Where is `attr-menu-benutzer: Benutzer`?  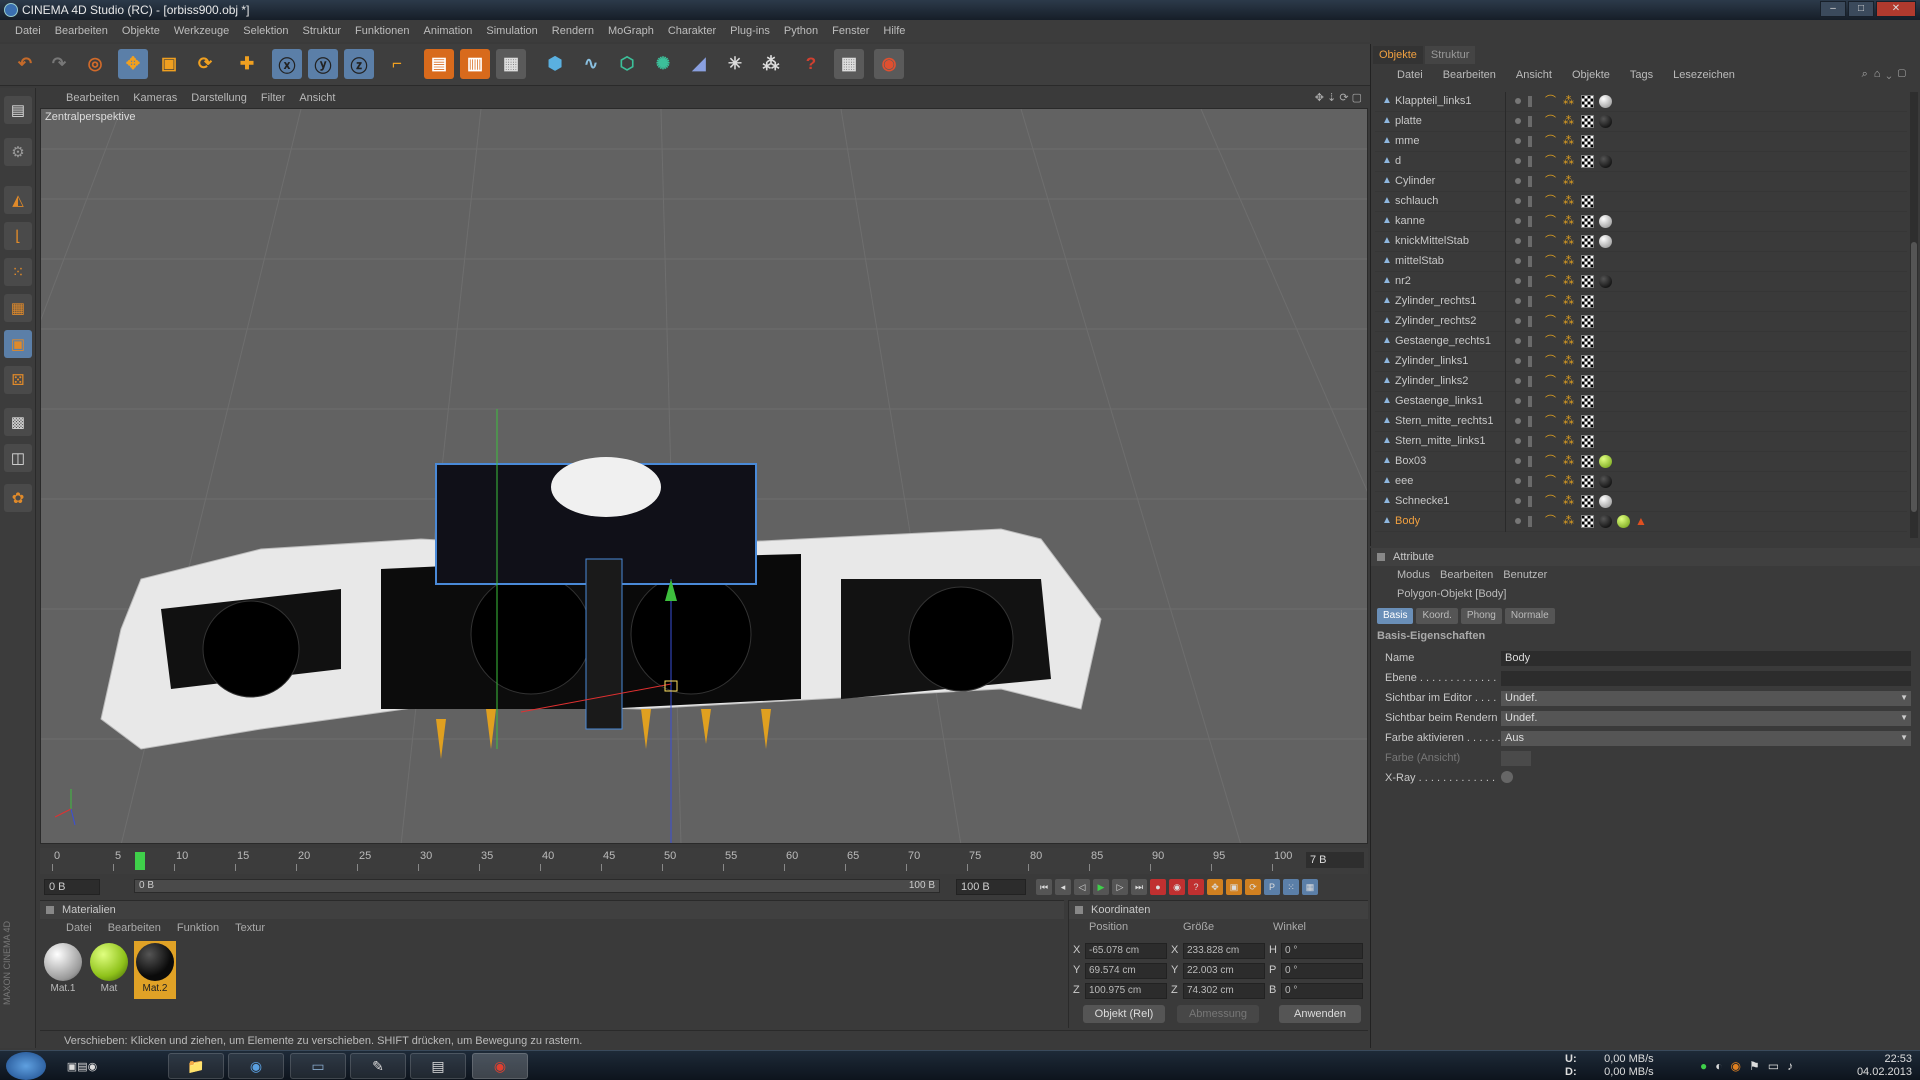
attr-menu-benutzer: Benutzer is located at coordinates (1525, 575).